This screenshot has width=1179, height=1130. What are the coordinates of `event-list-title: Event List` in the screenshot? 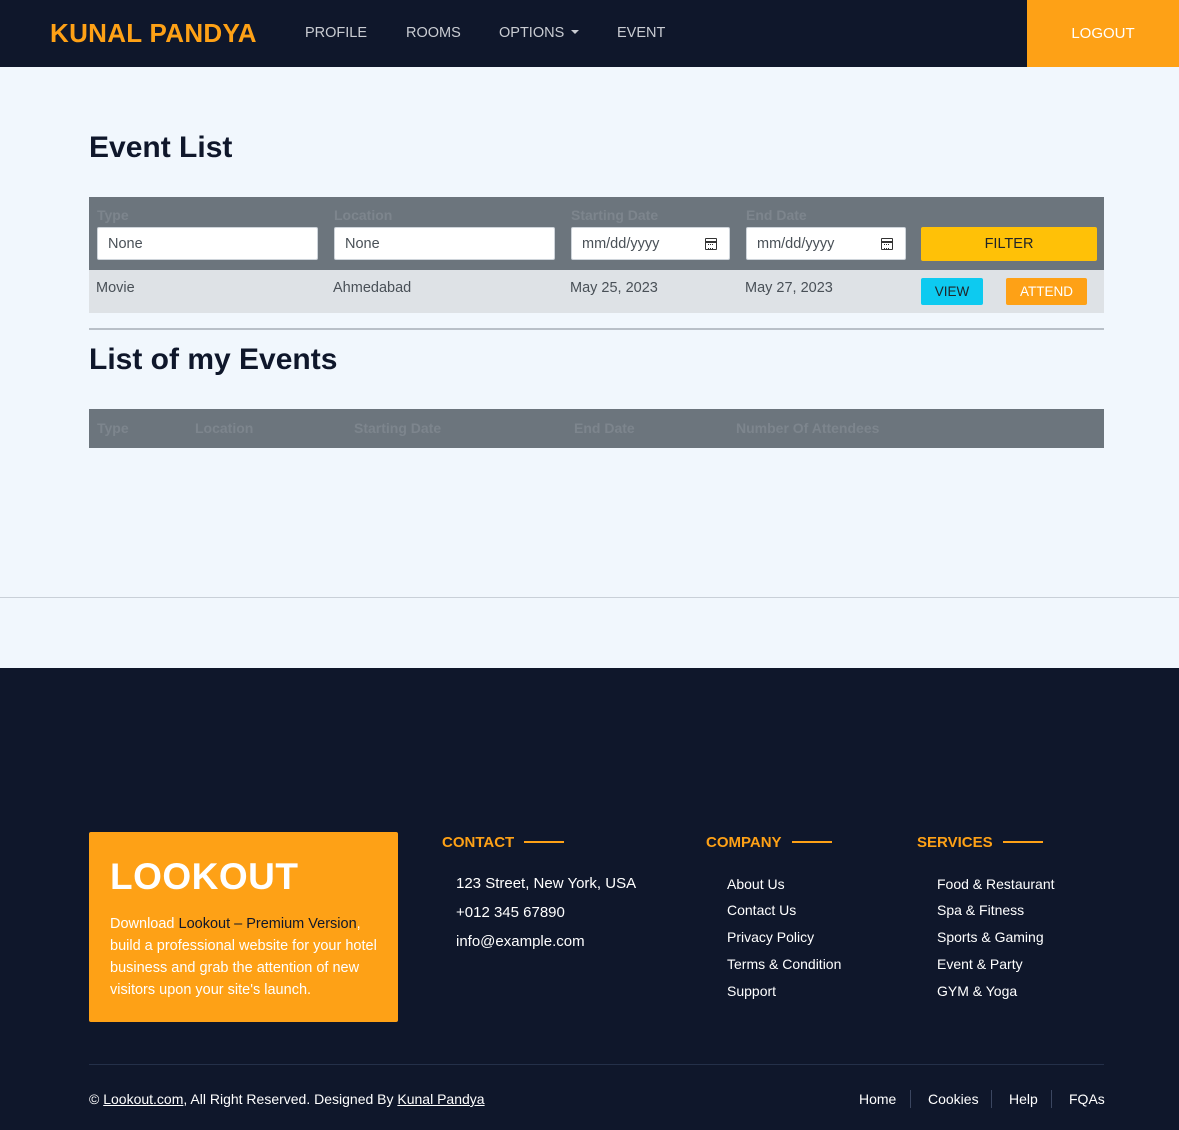 It's located at (161, 147).